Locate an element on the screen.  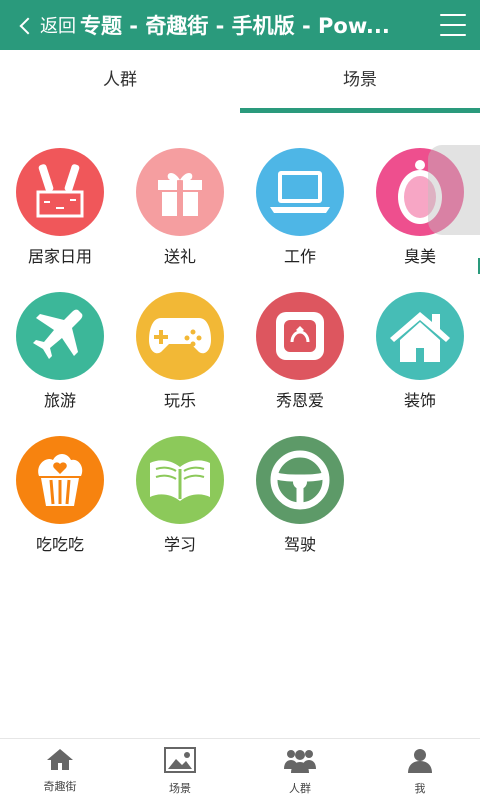
category-item: 居家日用 is located at coordinates (60, 207).